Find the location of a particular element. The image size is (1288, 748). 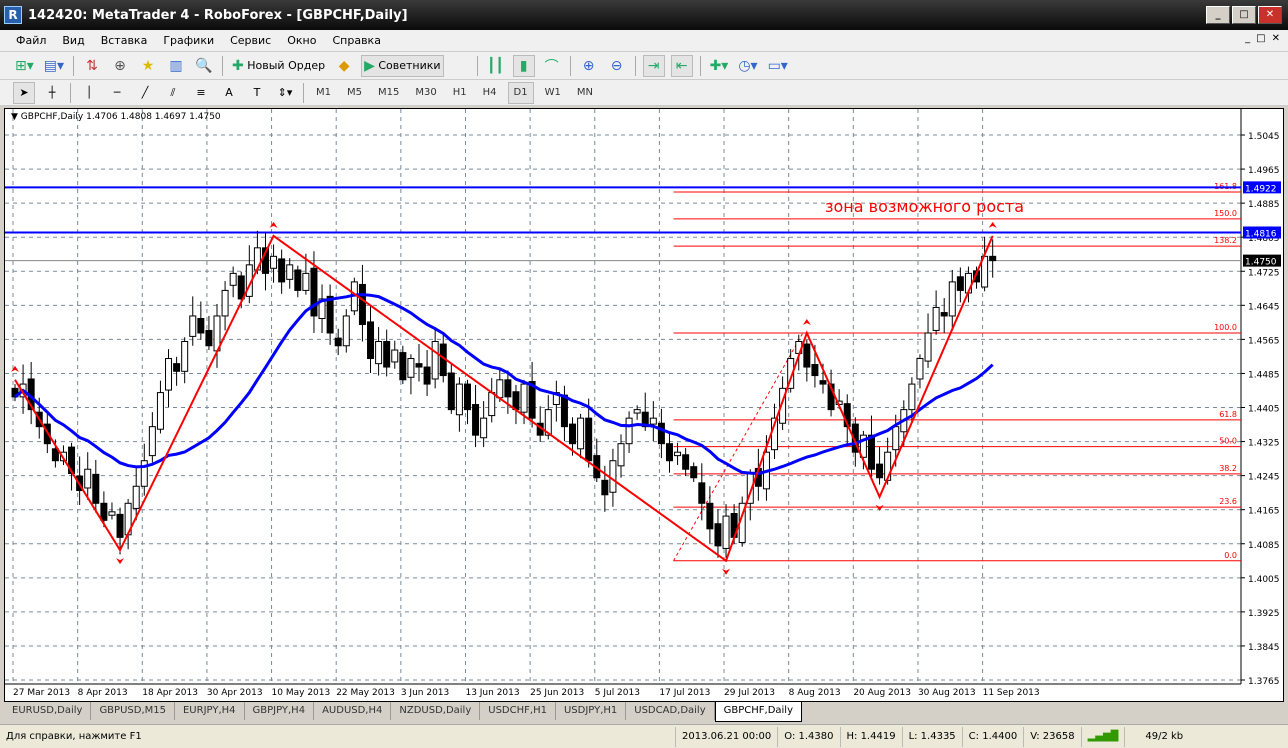

candlestick-icon: ▮ is located at coordinates (523, 65).